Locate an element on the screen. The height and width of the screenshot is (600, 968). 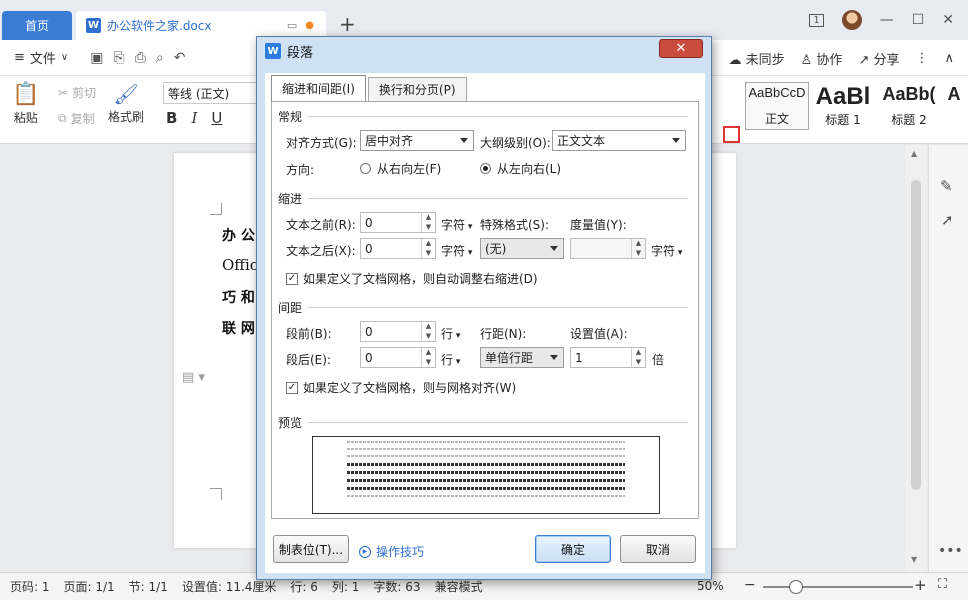
style-heading-1: AaBl 标题 1 is located at coordinates (843, 106).